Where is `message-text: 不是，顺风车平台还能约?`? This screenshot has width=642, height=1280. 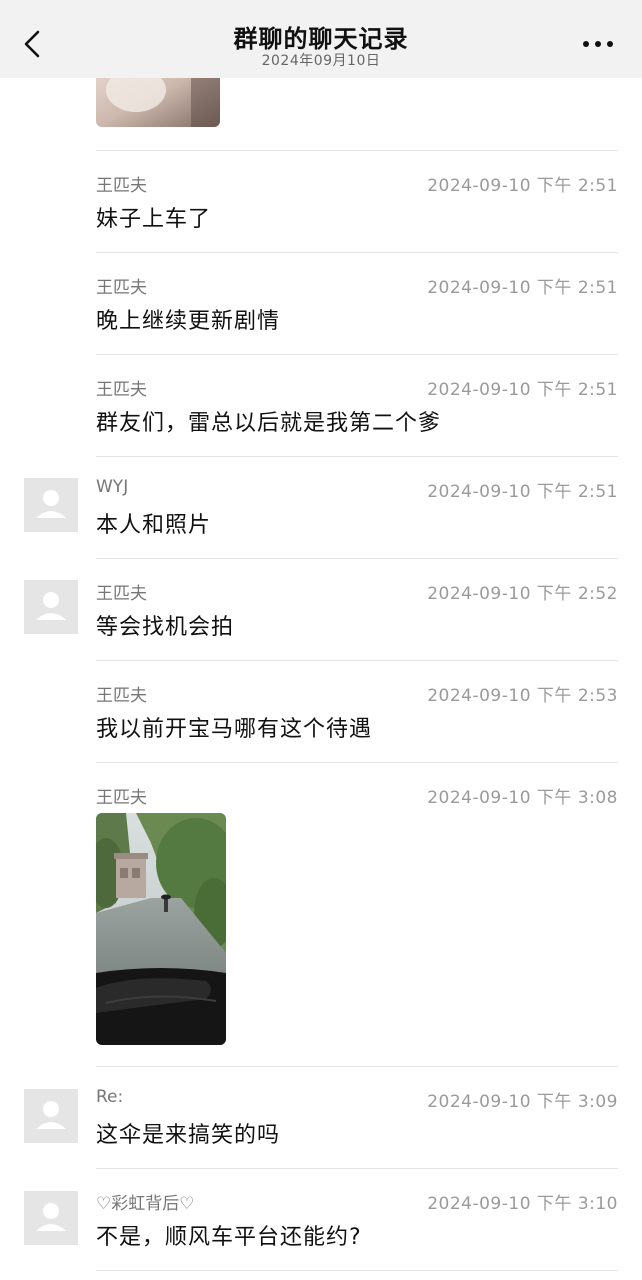 message-text: 不是，顺风车平台还能约? is located at coordinates (229, 1237).